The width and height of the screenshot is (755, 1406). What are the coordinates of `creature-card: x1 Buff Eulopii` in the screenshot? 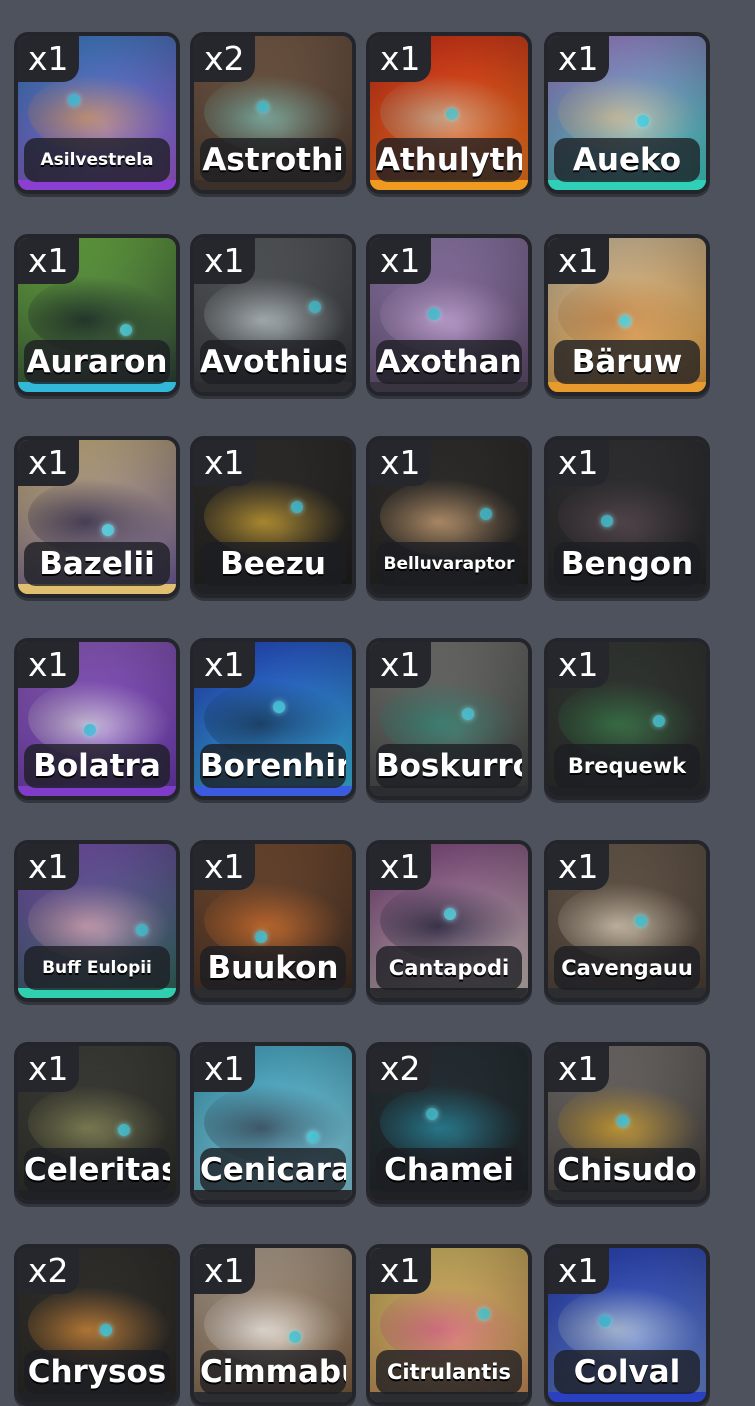 It's located at (97, 921).